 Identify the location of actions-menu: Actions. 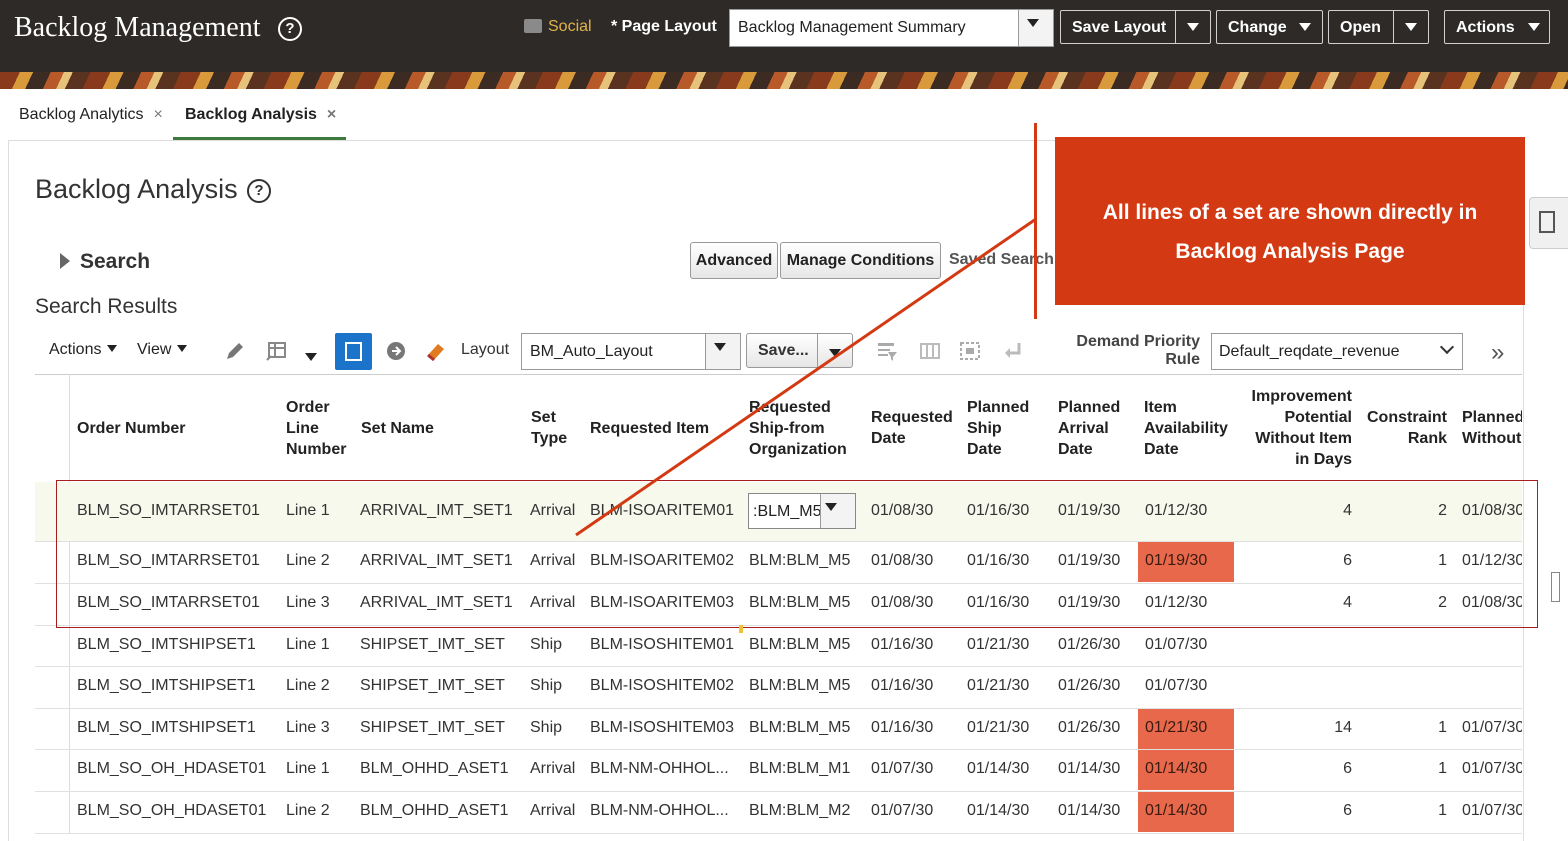
(83, 350).